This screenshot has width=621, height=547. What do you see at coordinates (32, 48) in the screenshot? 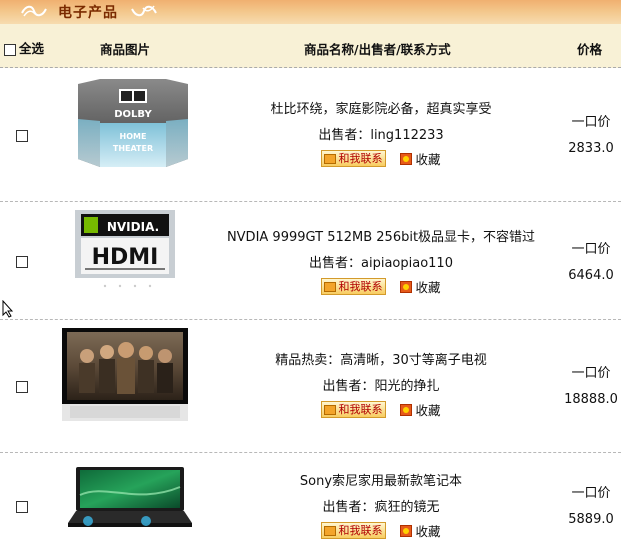
I see `select-all-label: 全选` at bounding box center [32, 48].